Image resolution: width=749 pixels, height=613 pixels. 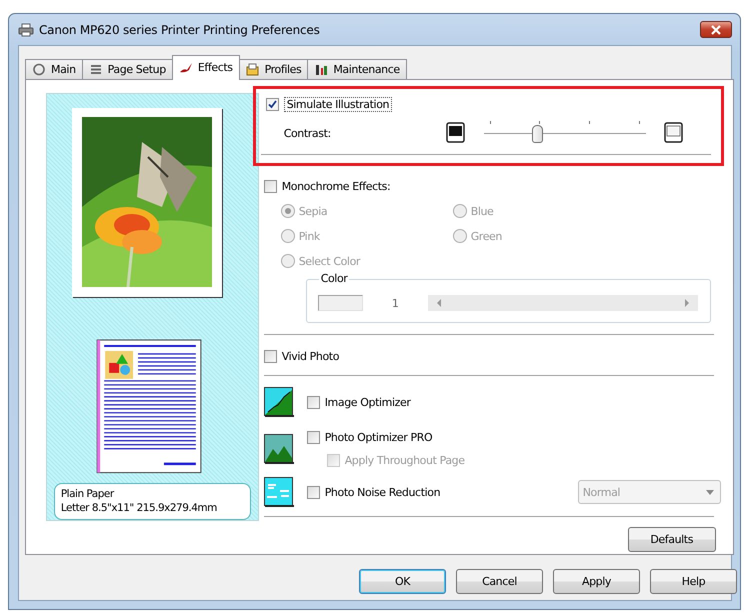 I want to click on close-button, so click(x=716, y=29).